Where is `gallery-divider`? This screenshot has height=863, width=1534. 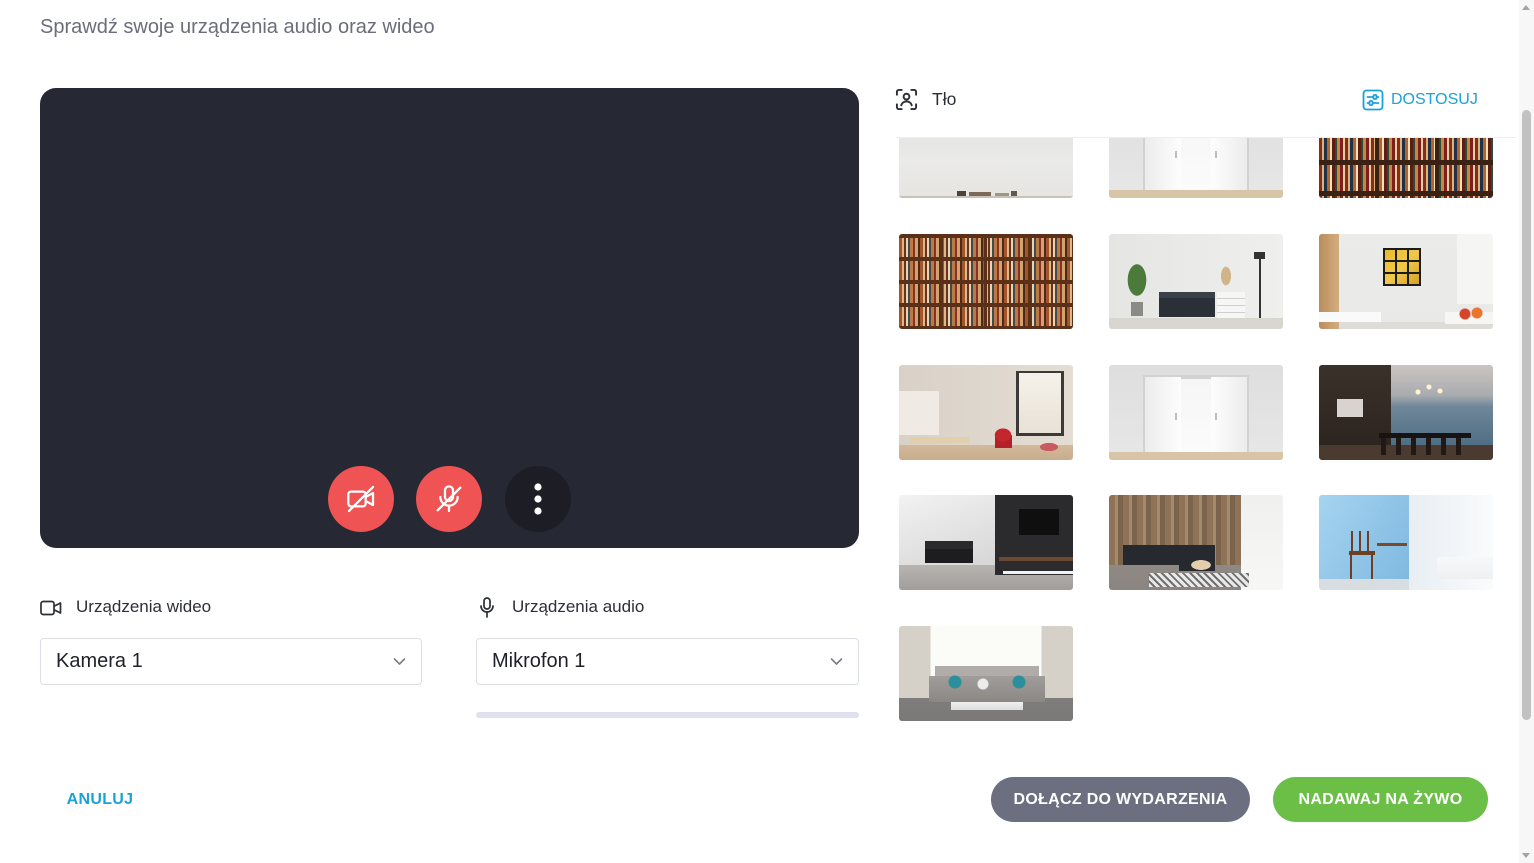
gallery-divider is located at coordinates (1206, 137).